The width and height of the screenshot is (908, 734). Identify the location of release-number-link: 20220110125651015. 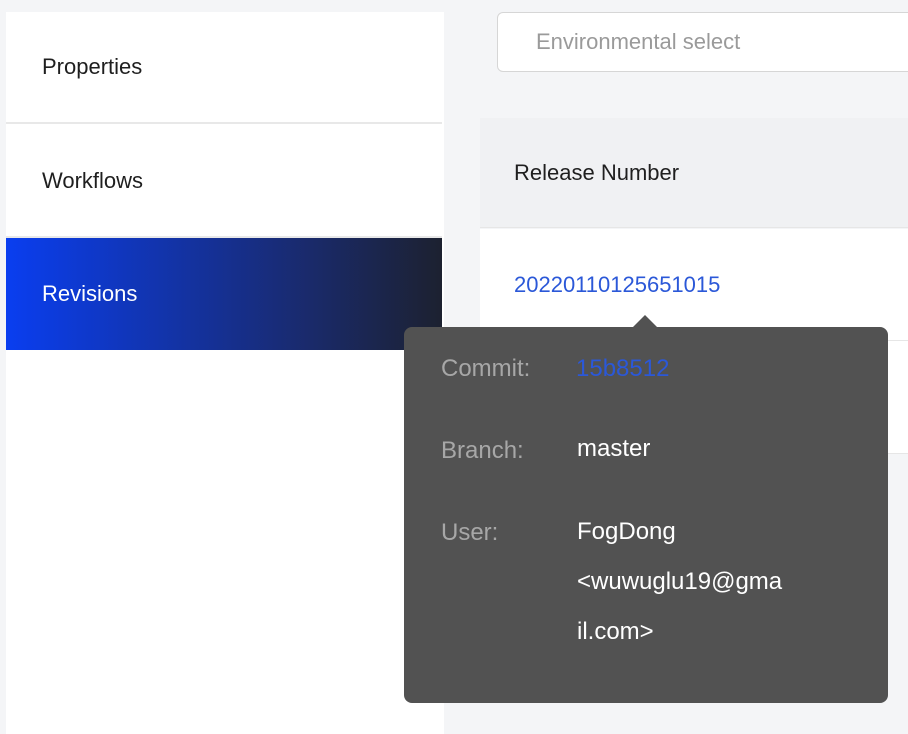
(617, 285).